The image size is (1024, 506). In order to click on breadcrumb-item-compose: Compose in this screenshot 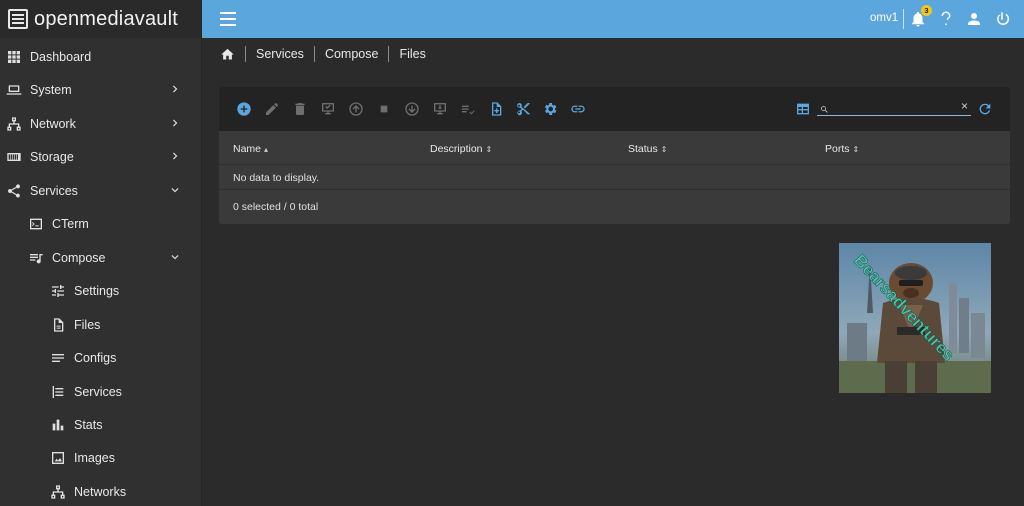, I will do `click(352, 54)`.